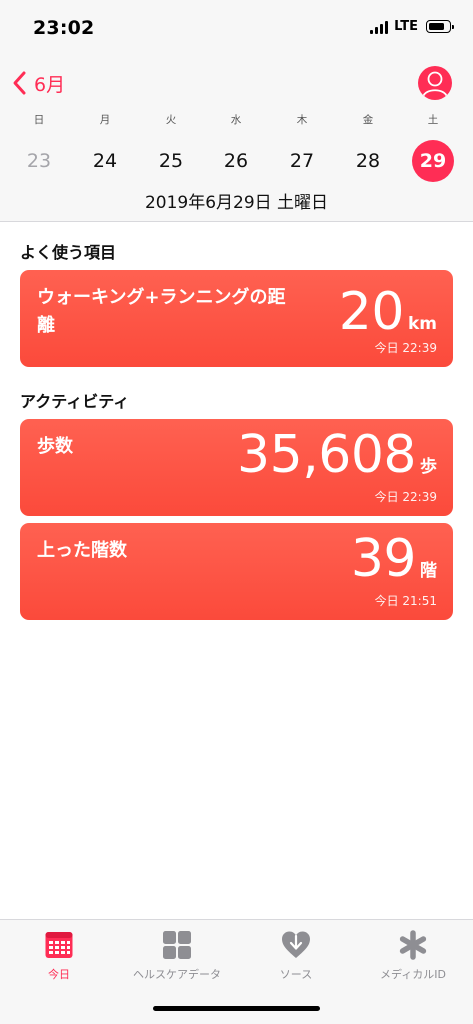 This screenshot has width=473, height=1024. What do you see at coordinates (19, 83) in the screenshot?
I see `chevron-left-icon` at bounding box center [19, 83].